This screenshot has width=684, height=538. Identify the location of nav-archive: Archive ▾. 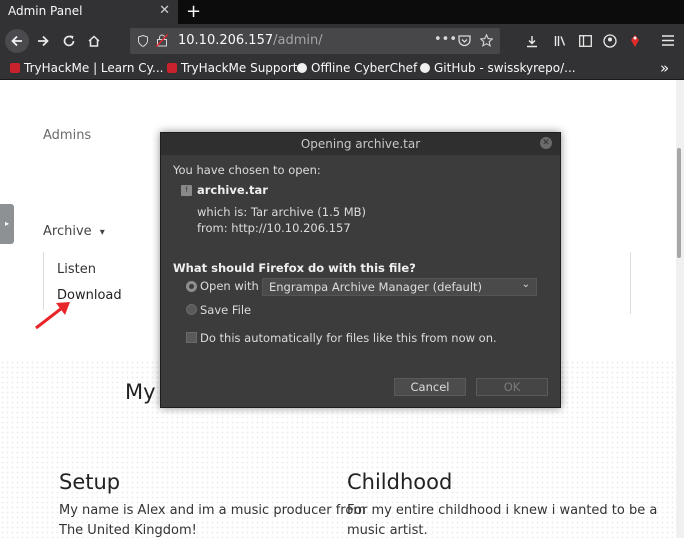
(74, 231).